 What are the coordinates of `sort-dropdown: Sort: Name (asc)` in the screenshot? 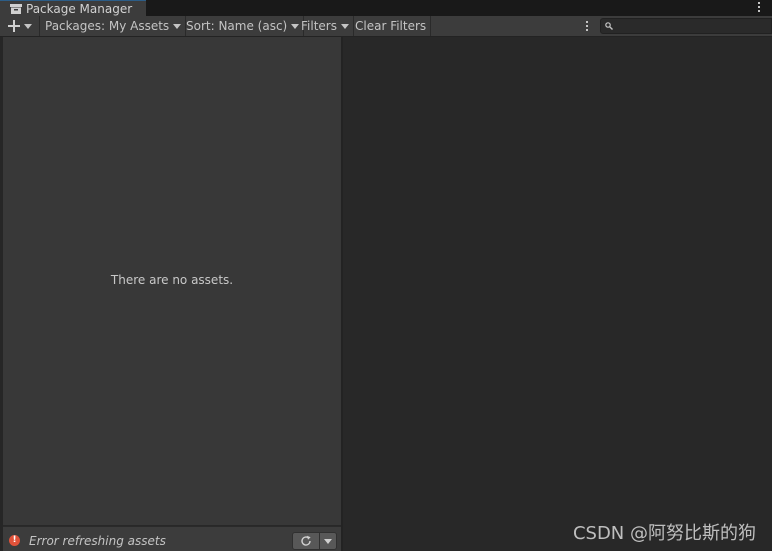 It's located at (243, 26).